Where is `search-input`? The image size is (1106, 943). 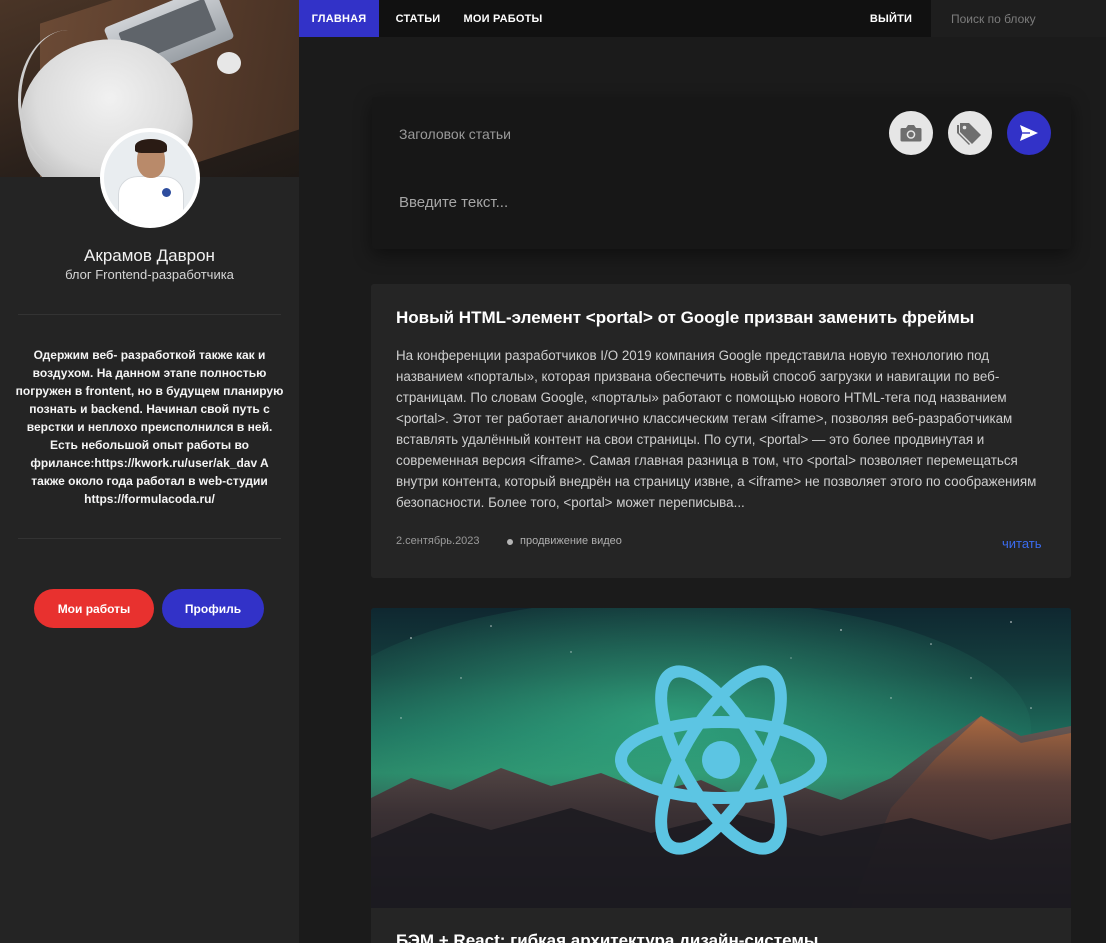
search-input is located at coordinates (1018, 18).